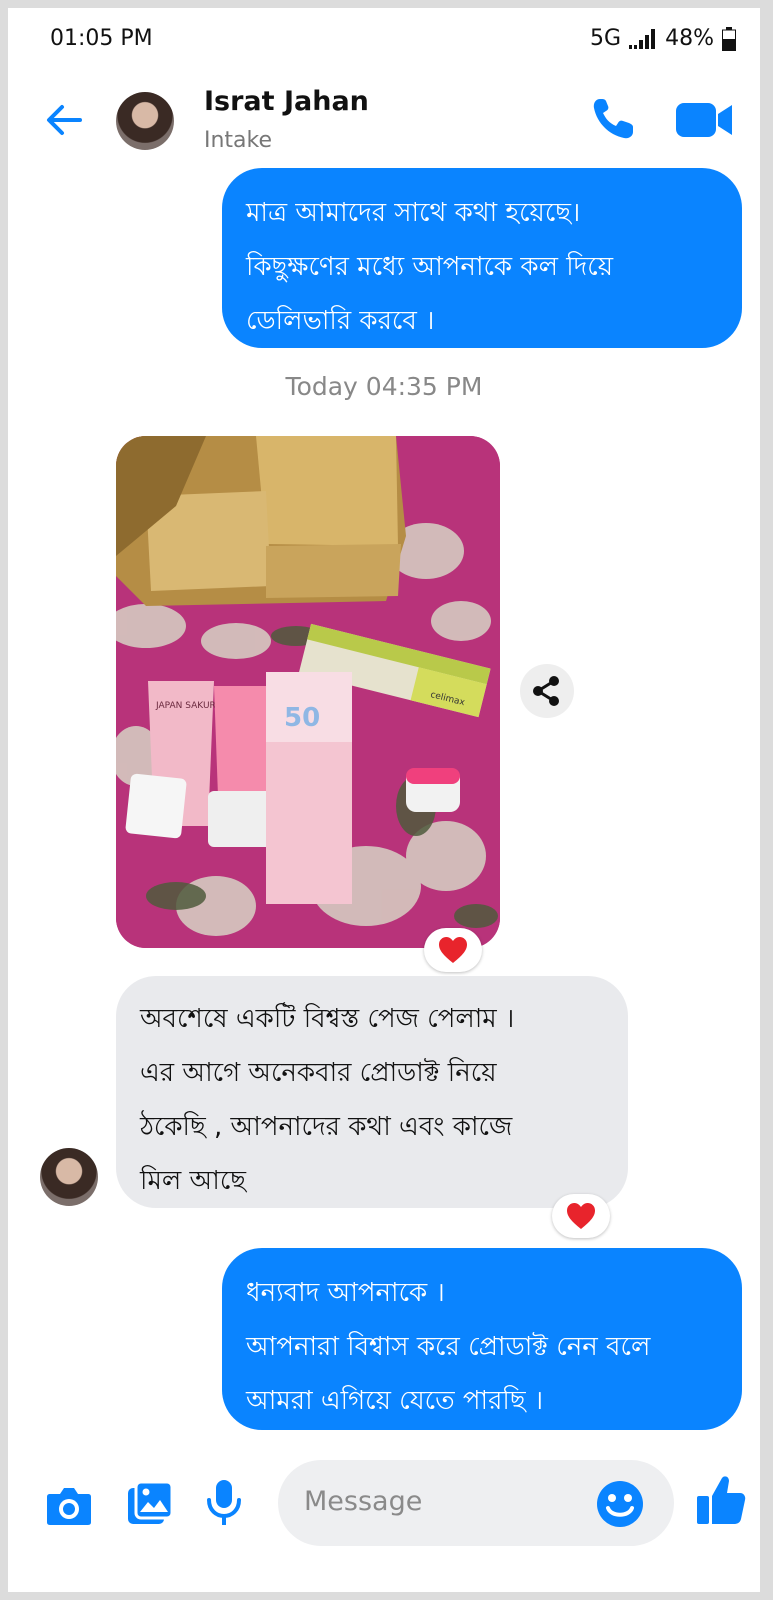 The height and width of the screenshot is (1600, 773). Describe the element at coordinates (721, 1500) in the screenshot. I see `thumbs-up-icon` at that location.